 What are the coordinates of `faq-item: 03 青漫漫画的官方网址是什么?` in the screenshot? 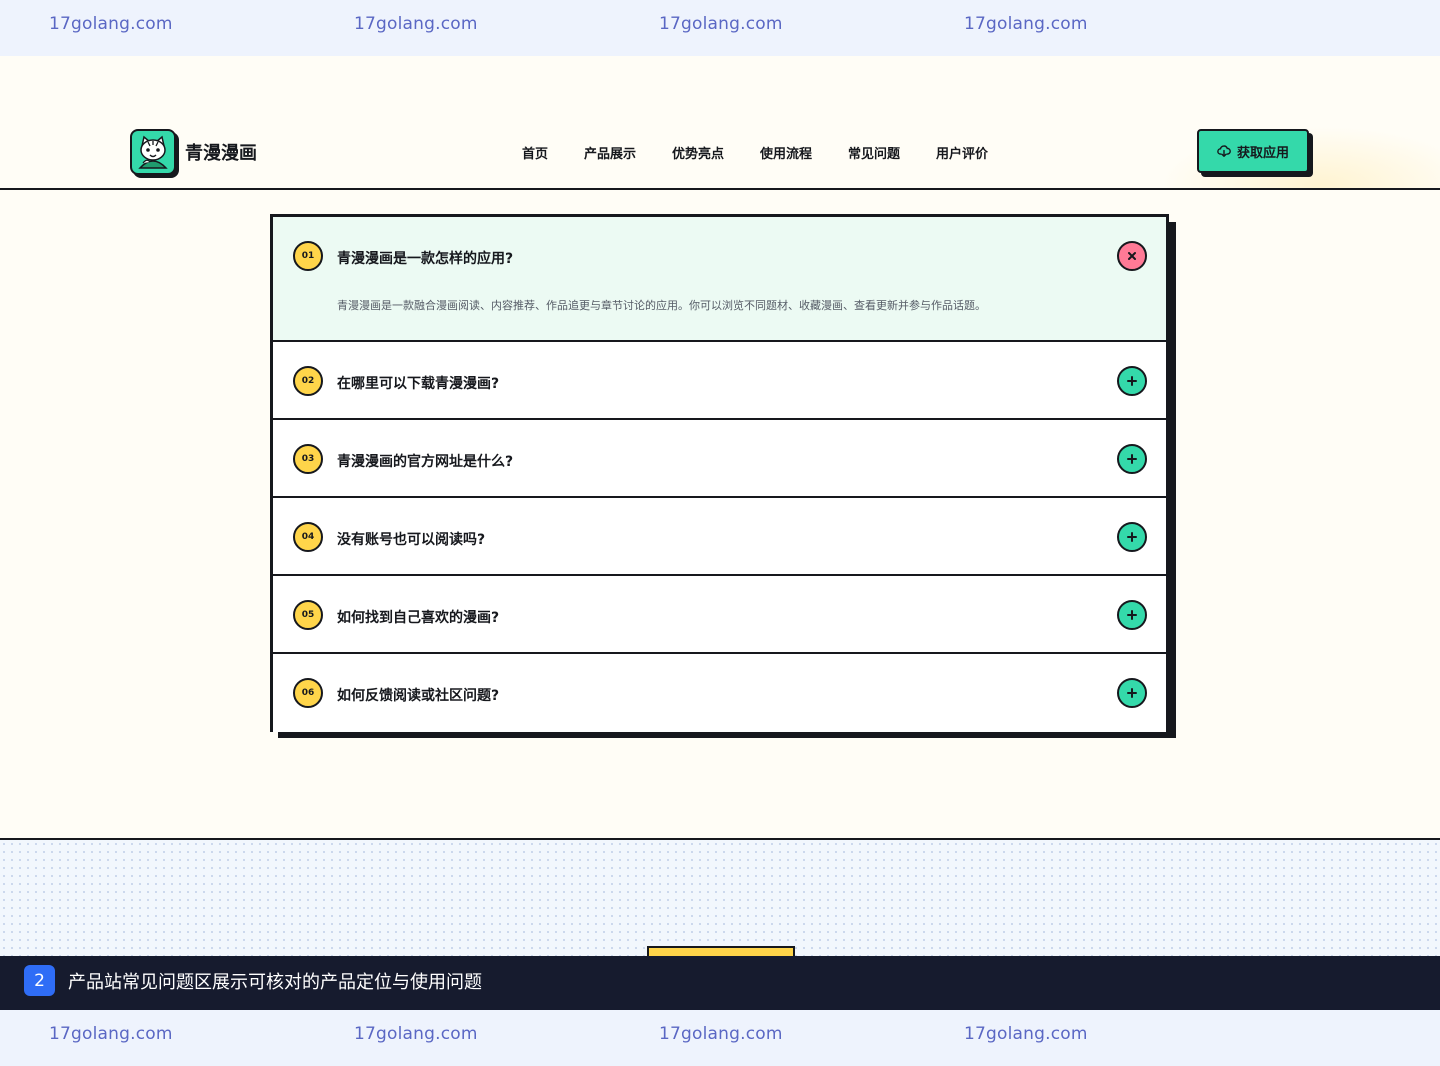 It's located at (719, 459).